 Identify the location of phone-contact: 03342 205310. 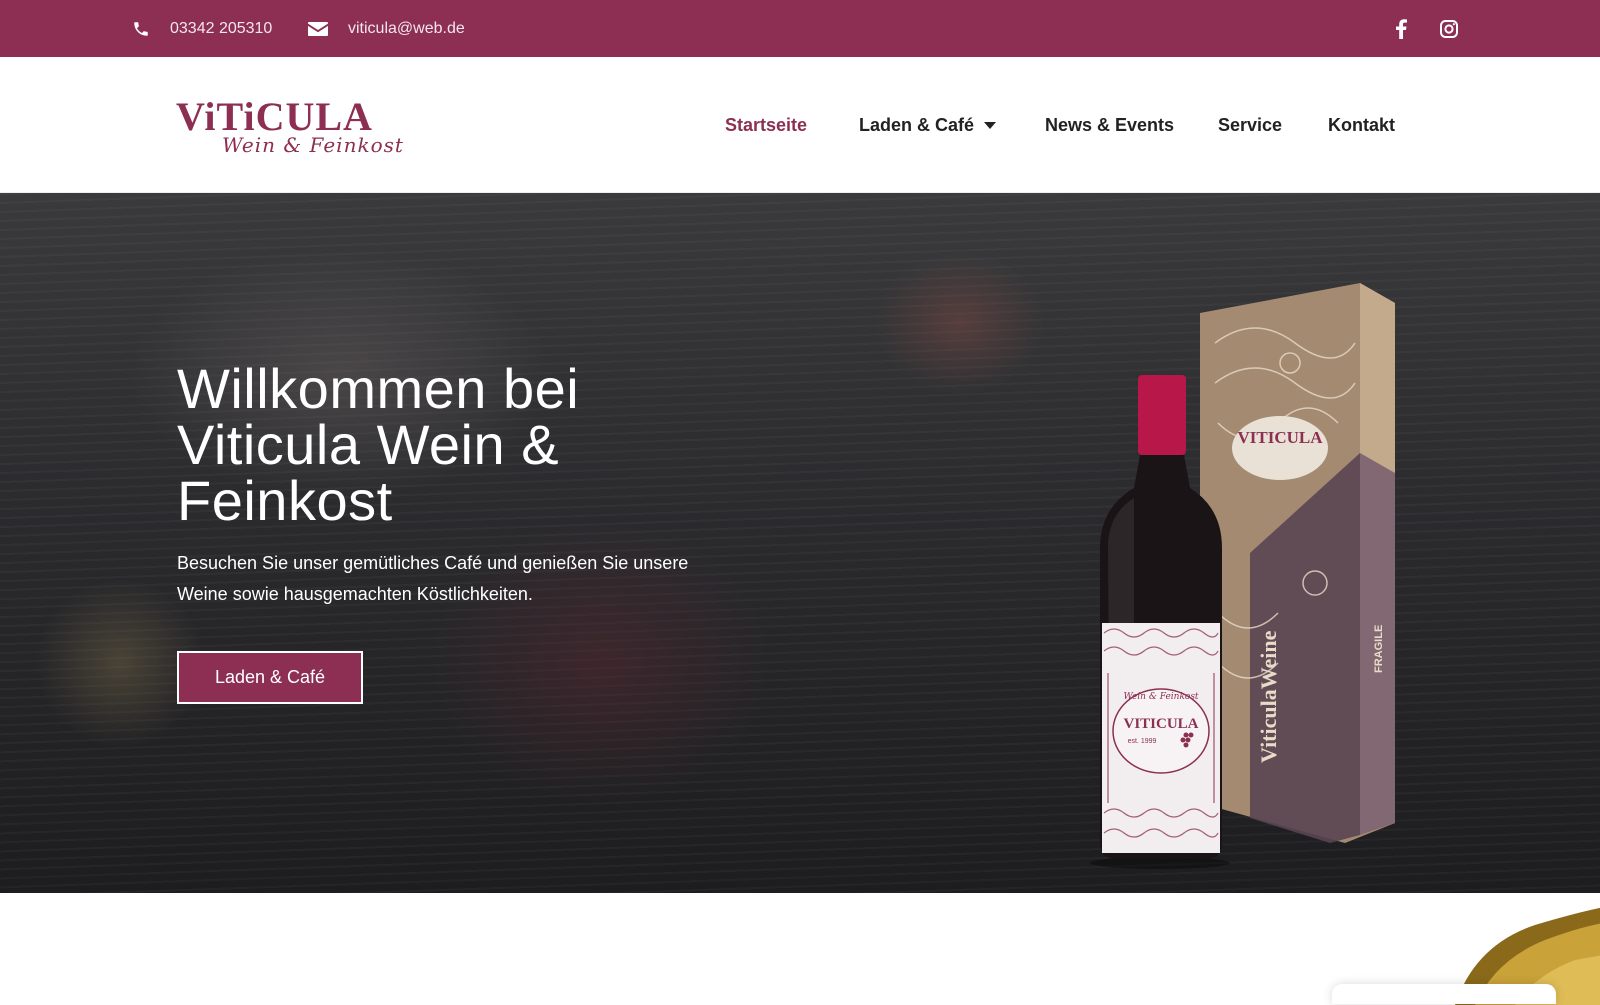
(202, 28).